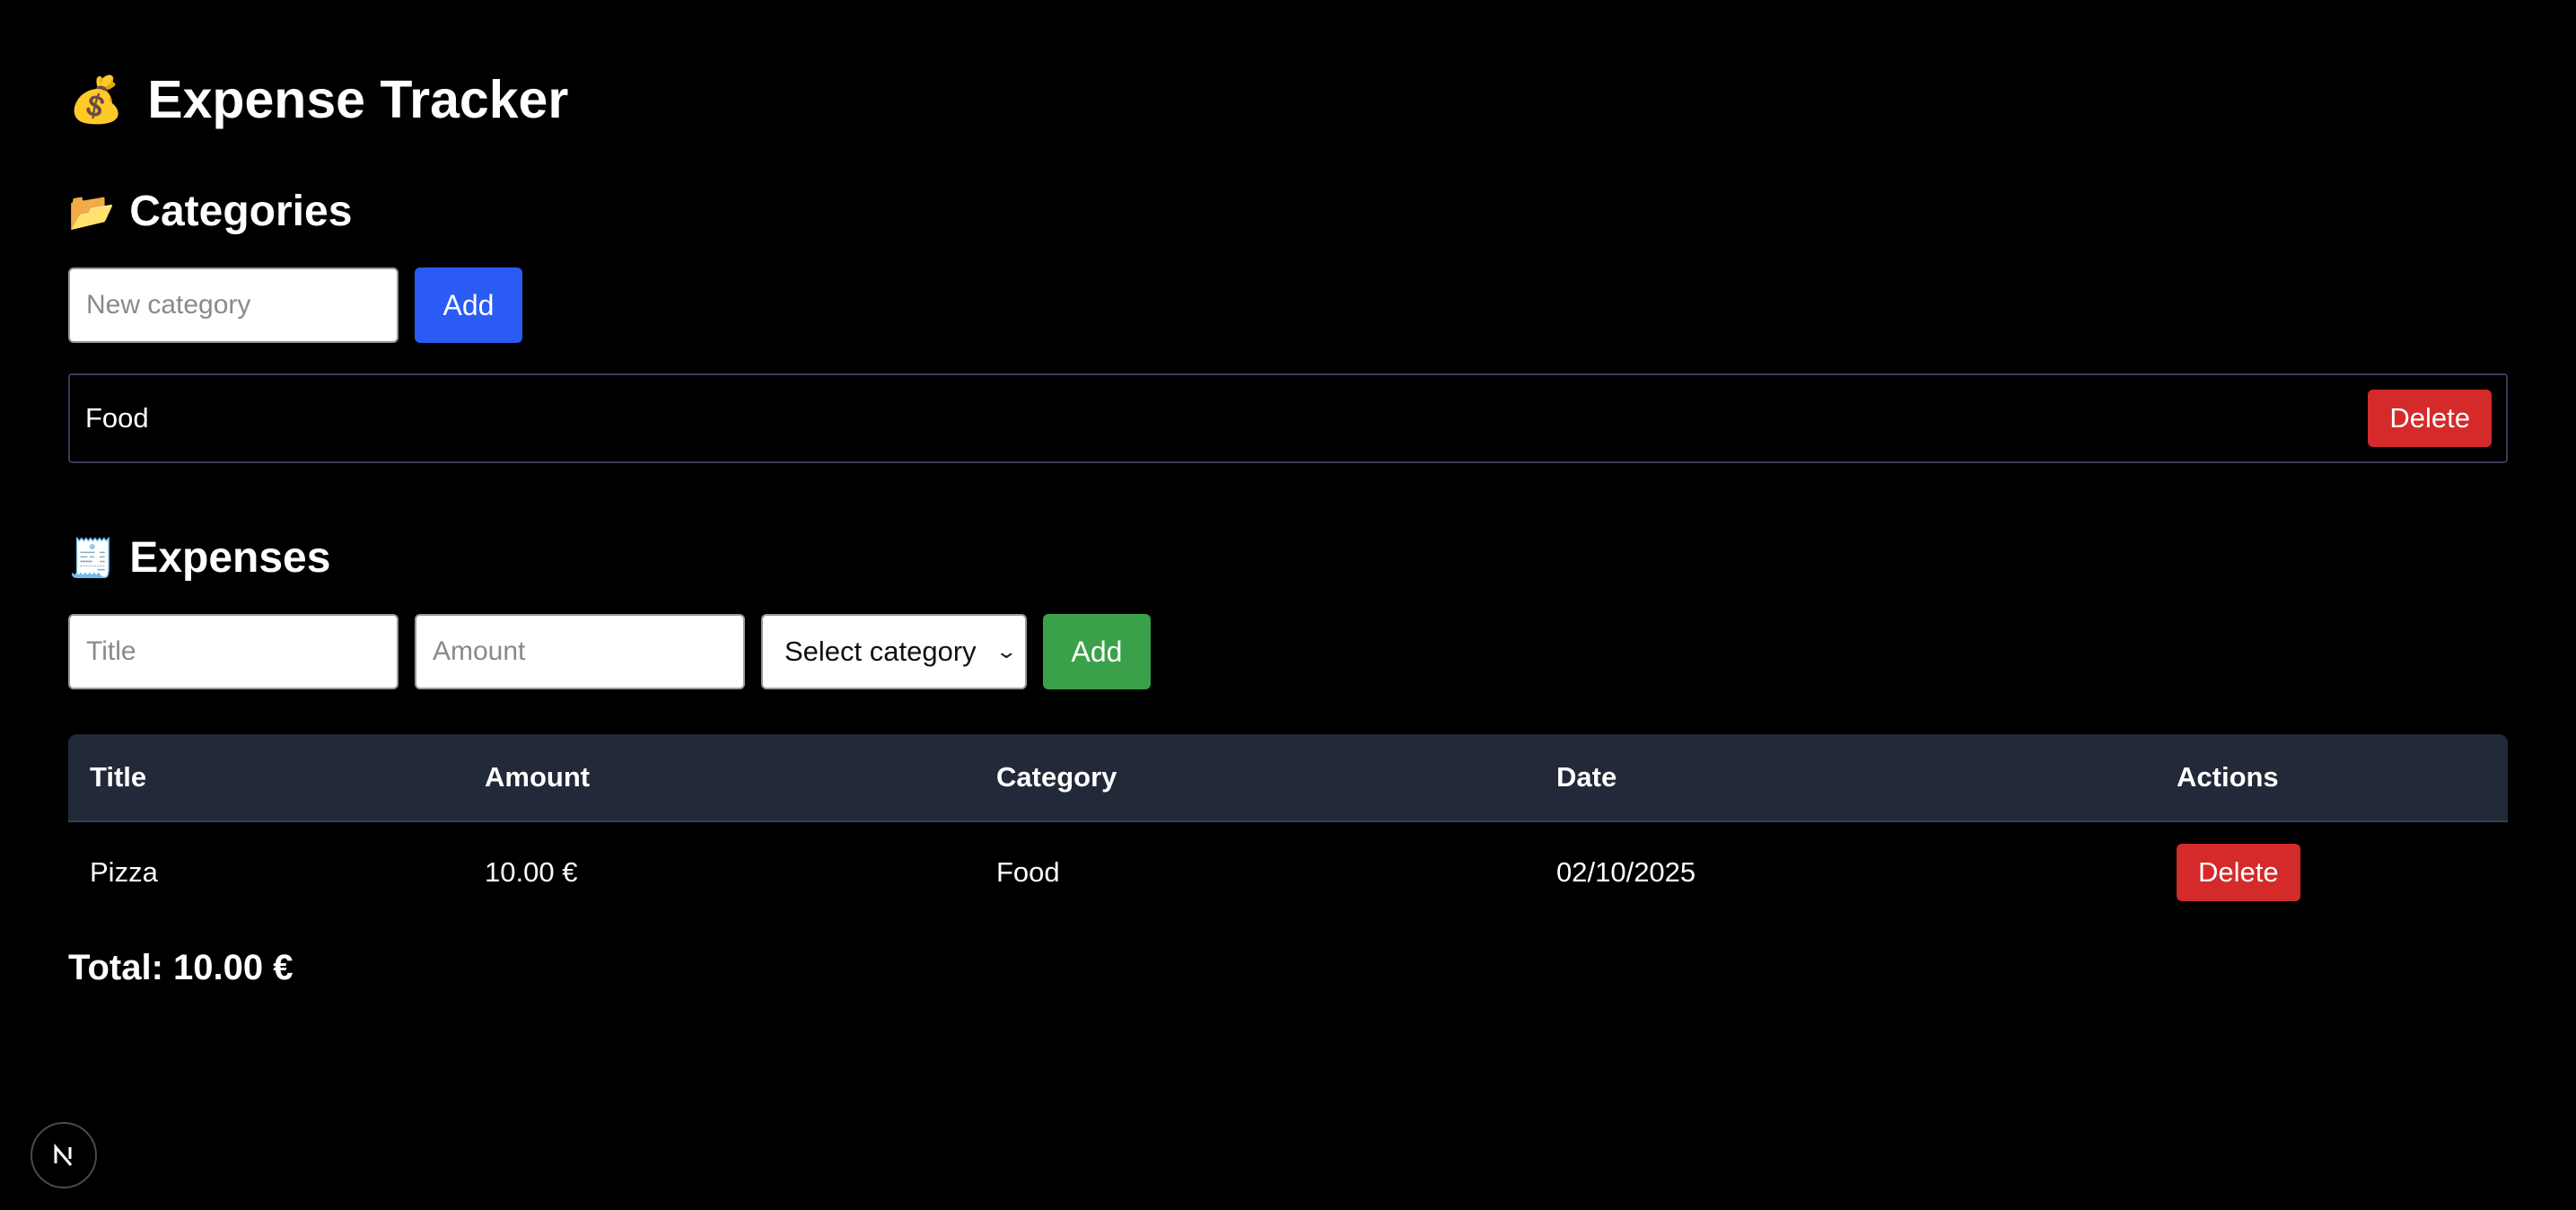  Describe the element at coordinates (468, 305) in the screenshot. I see `add-category-button: Add` at that location.